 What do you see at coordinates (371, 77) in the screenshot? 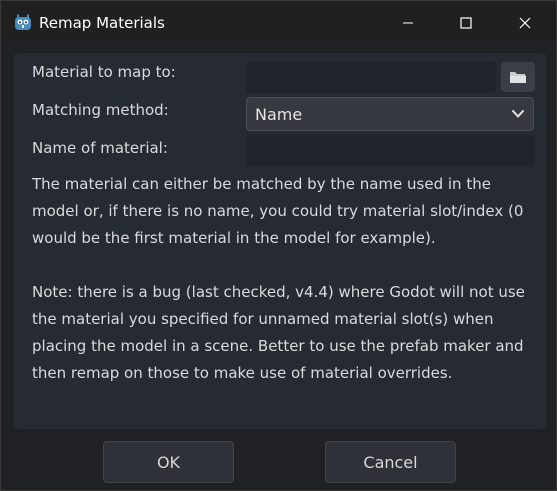
I see `material-path-field` at bounding box center [371, 77].